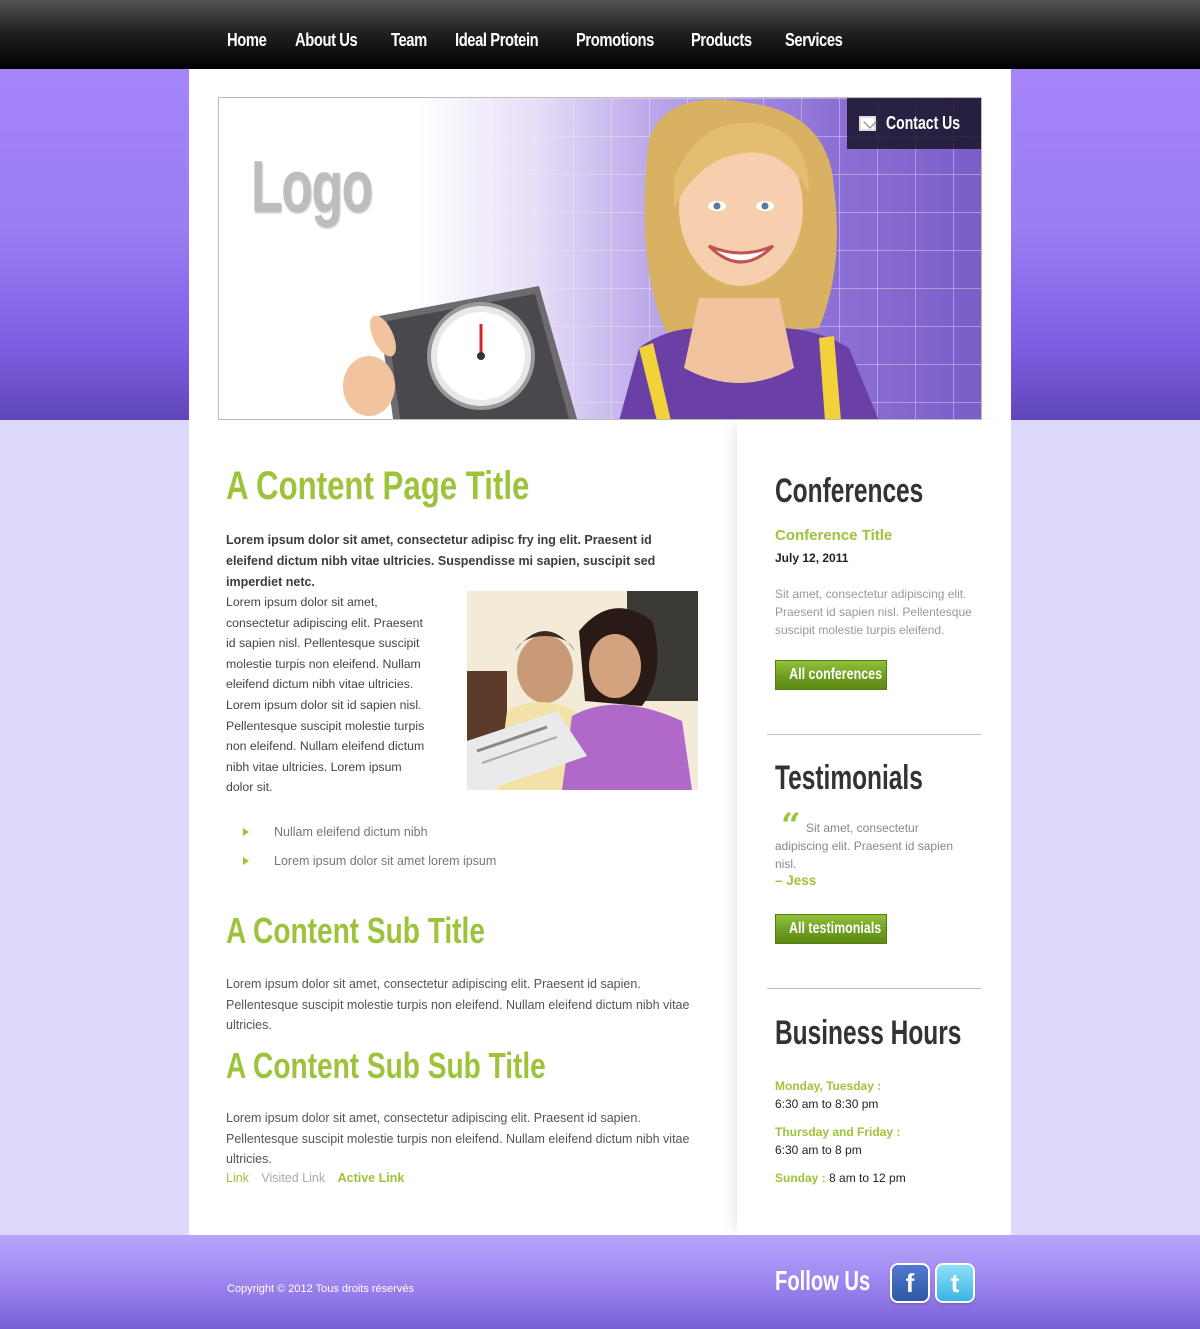 The height and width of the screenshot is (1329, 1200). I want to click on envelope-icon, so click(867, 123).